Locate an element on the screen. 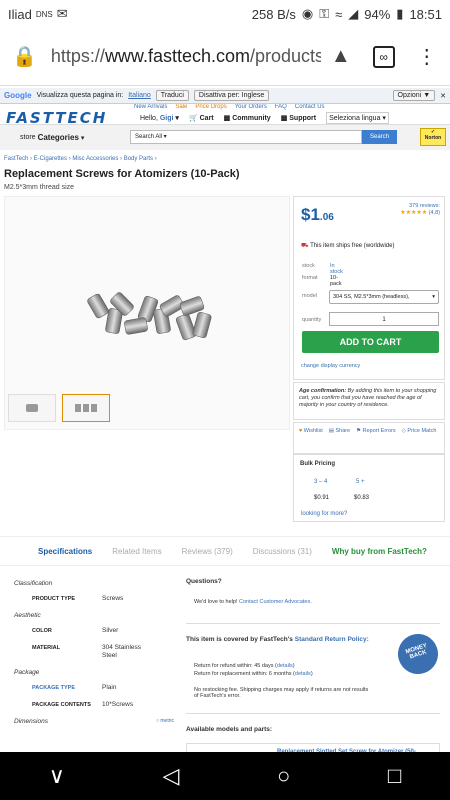 Image resolution: width=450 pixels, height=800 pixels. looking-for-more-link: looking for more? is located at coordinates (324, 514).